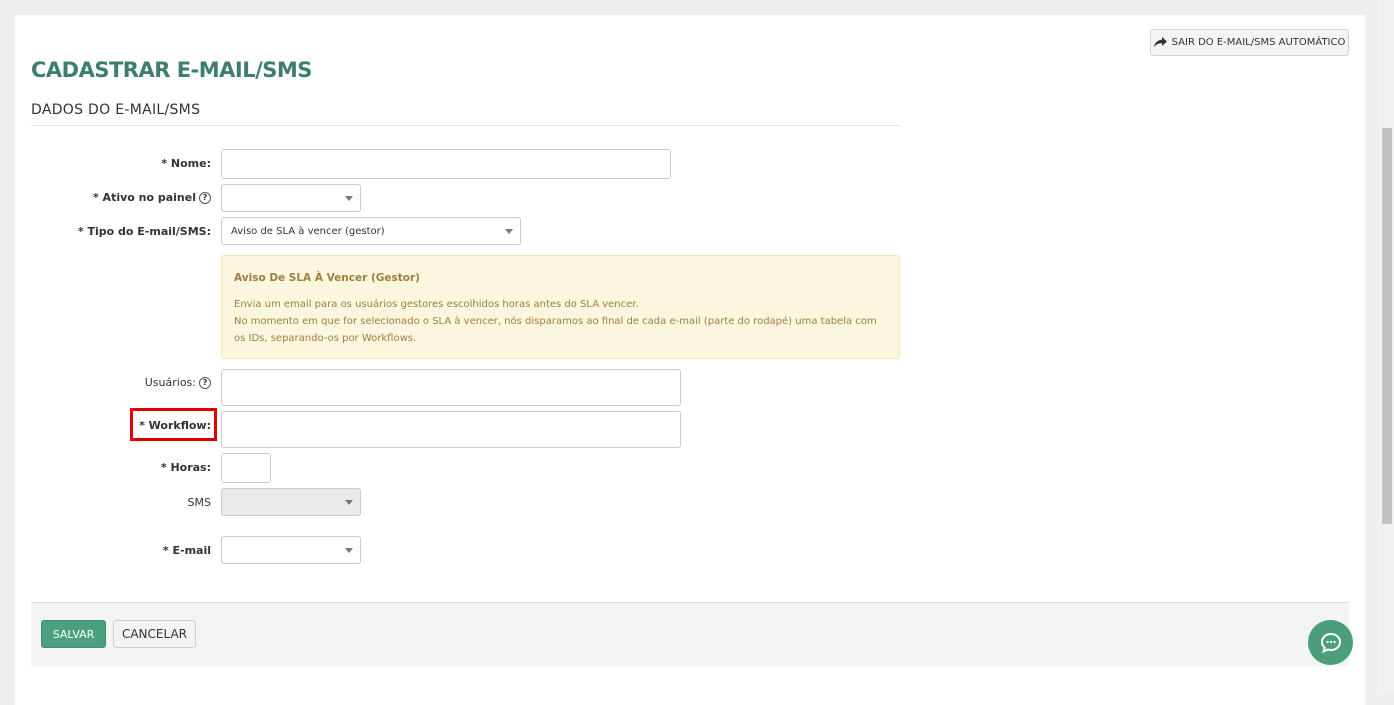 Image resolution: width=1394 pixels, height=705 pixels. Describe the element at coordinates (1258, 42) in the screenshot. I see `exit-button-label: SAIR DO E-MAIL/SMS AUTOMÁTICO` at that location.